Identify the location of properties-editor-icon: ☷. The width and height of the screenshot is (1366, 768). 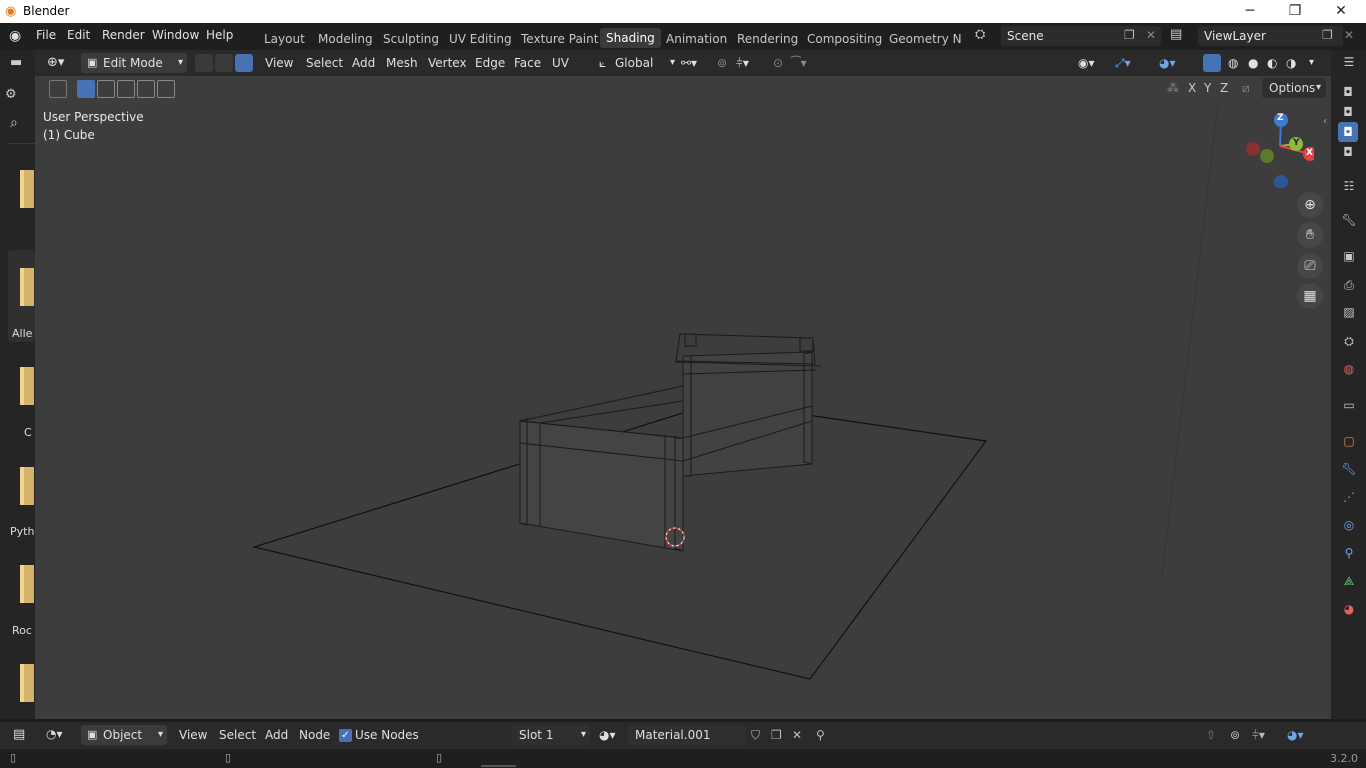
(1349, 186).